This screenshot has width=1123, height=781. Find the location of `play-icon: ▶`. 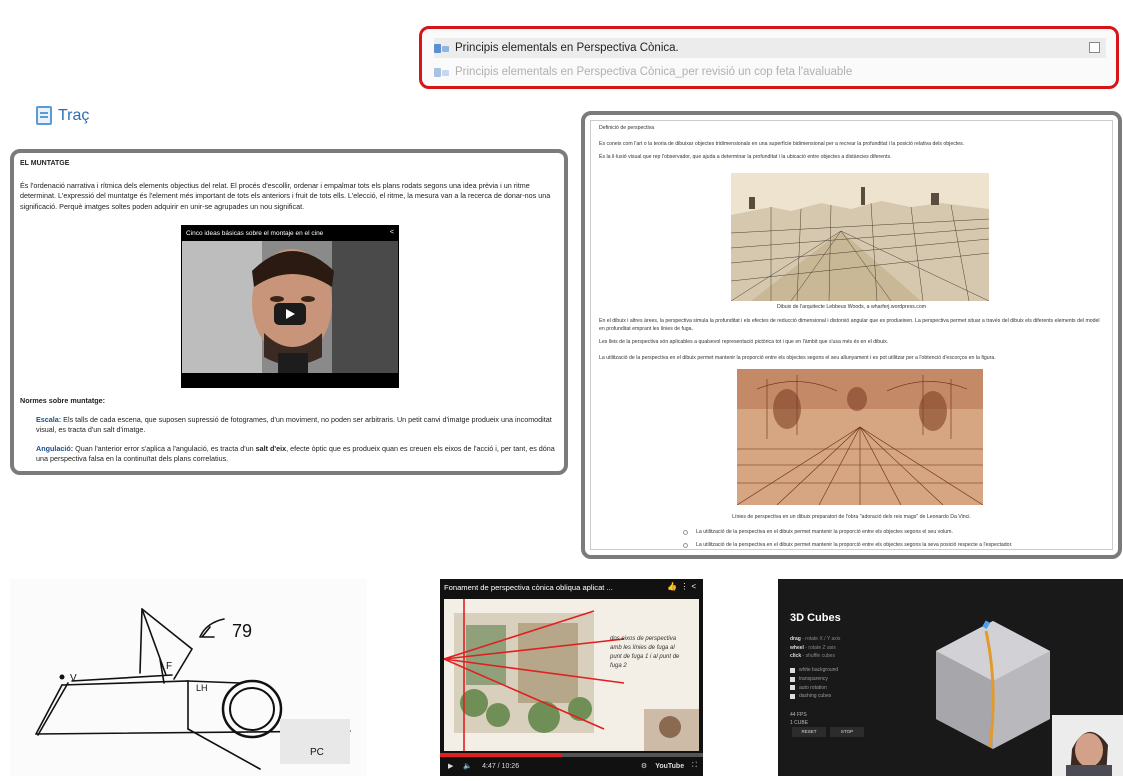

play-icon: ▶ is located at coordinates (450, 766).